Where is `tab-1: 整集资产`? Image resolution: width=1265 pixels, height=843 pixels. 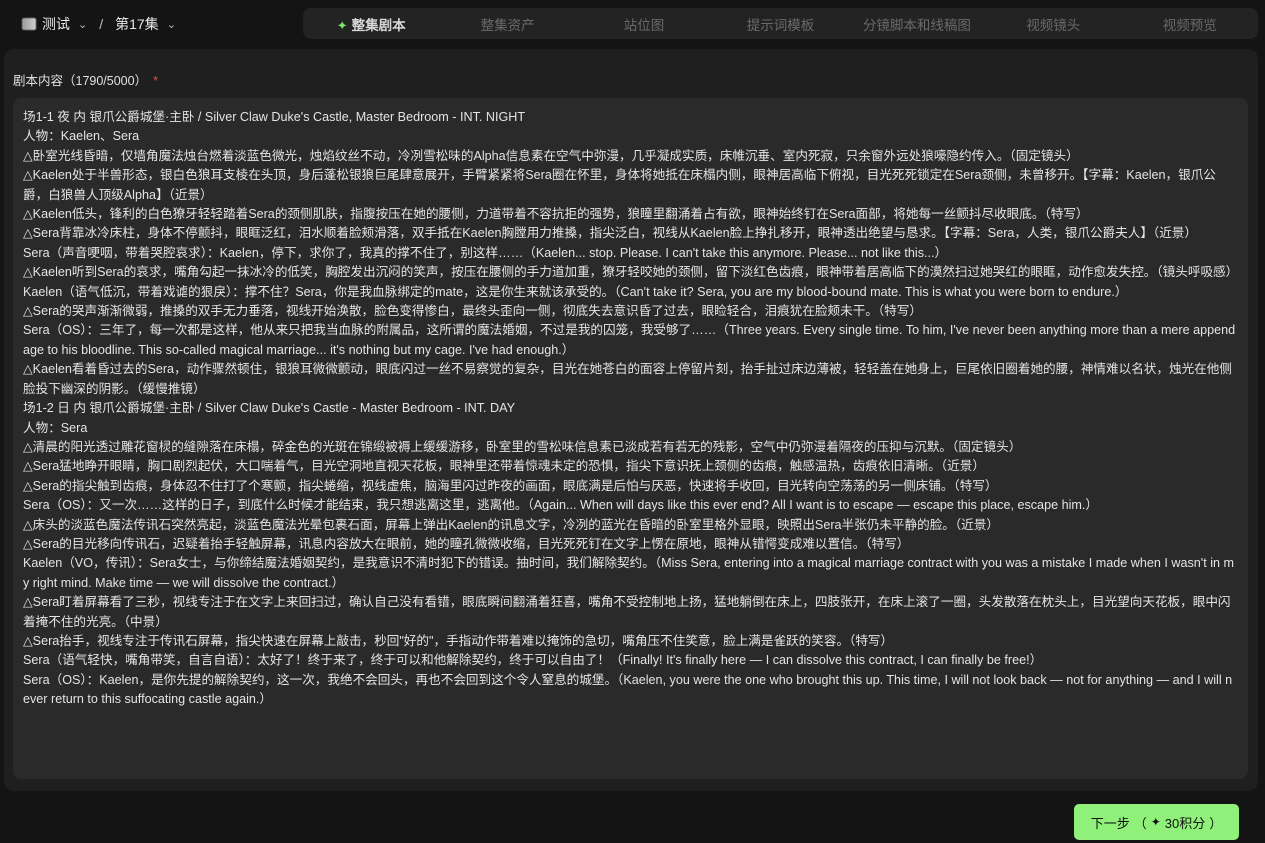
tab-1: 整集资产 is located at coordinates (507, 24).